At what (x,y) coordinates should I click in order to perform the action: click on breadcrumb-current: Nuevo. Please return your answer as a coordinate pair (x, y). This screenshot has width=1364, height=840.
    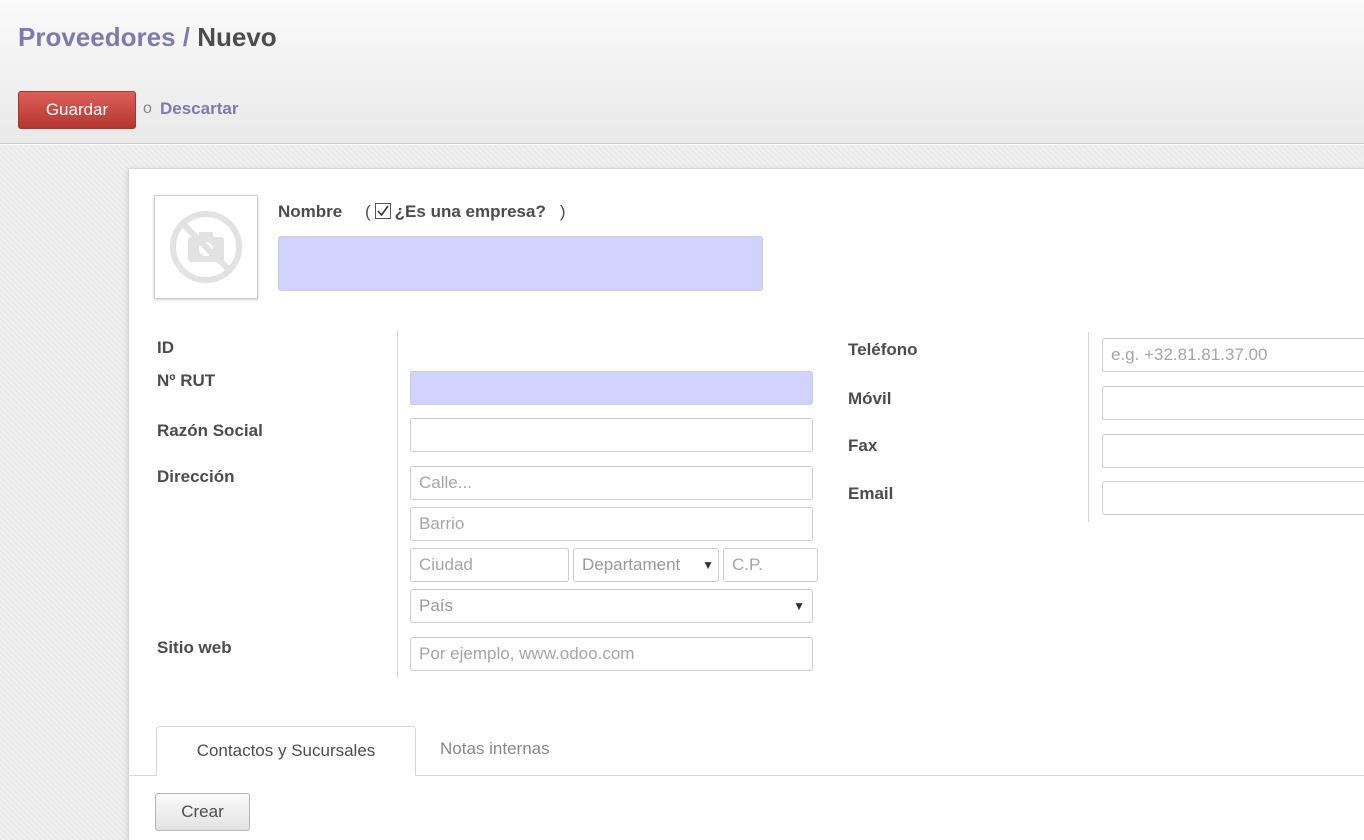
    Looking at the image, I should click on (237, 37).